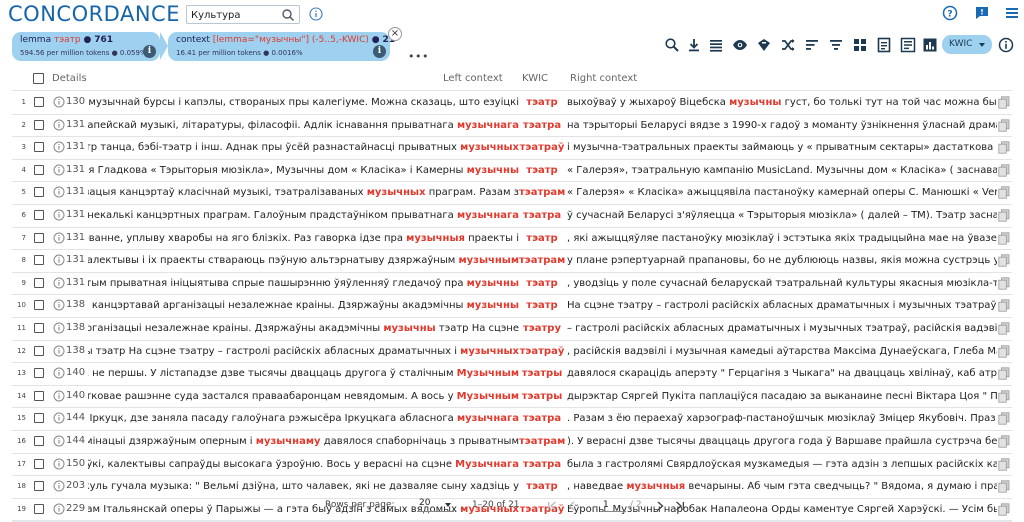 The image size is (1024, 522). Describe the element at coordinates (680, 506) in the screenshot. I see `last-page-icon` at that location.